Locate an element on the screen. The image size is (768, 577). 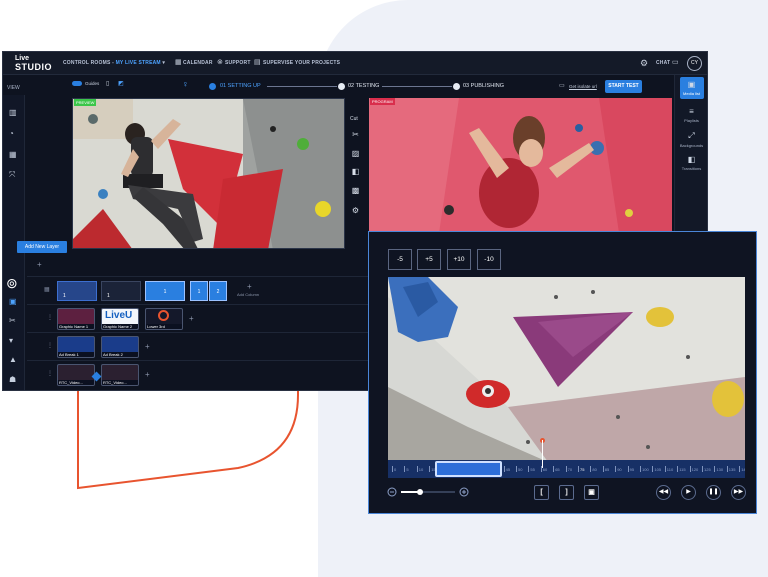
clip-ad-break-1: Ad Break 1 is located at coordinates (76, 347).